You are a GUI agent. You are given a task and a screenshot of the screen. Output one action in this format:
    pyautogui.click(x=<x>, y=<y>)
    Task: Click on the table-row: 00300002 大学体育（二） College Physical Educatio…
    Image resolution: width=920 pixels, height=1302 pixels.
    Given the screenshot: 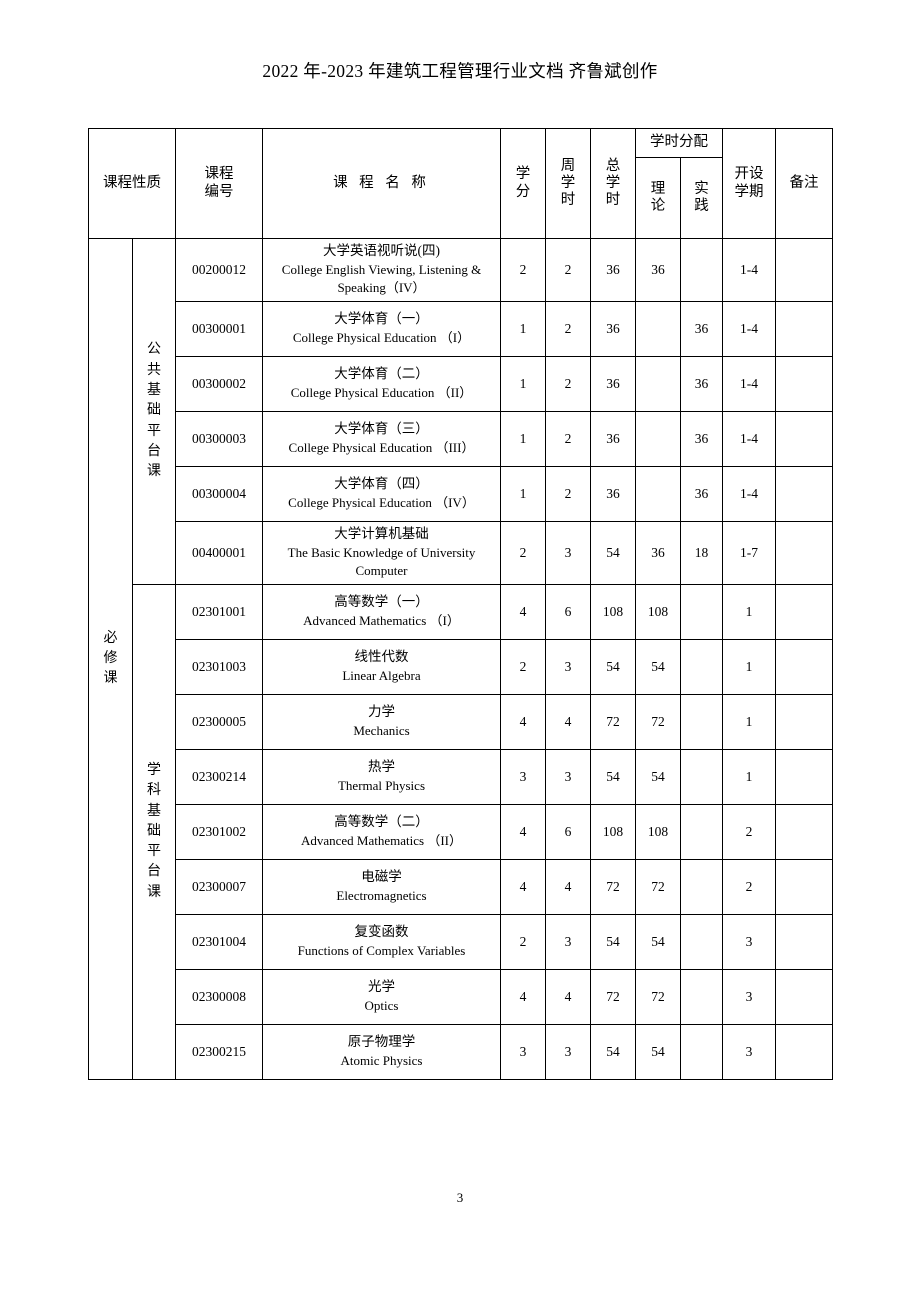 What is the action you would take?
    pyautogui.click(x=461, y=384)
    